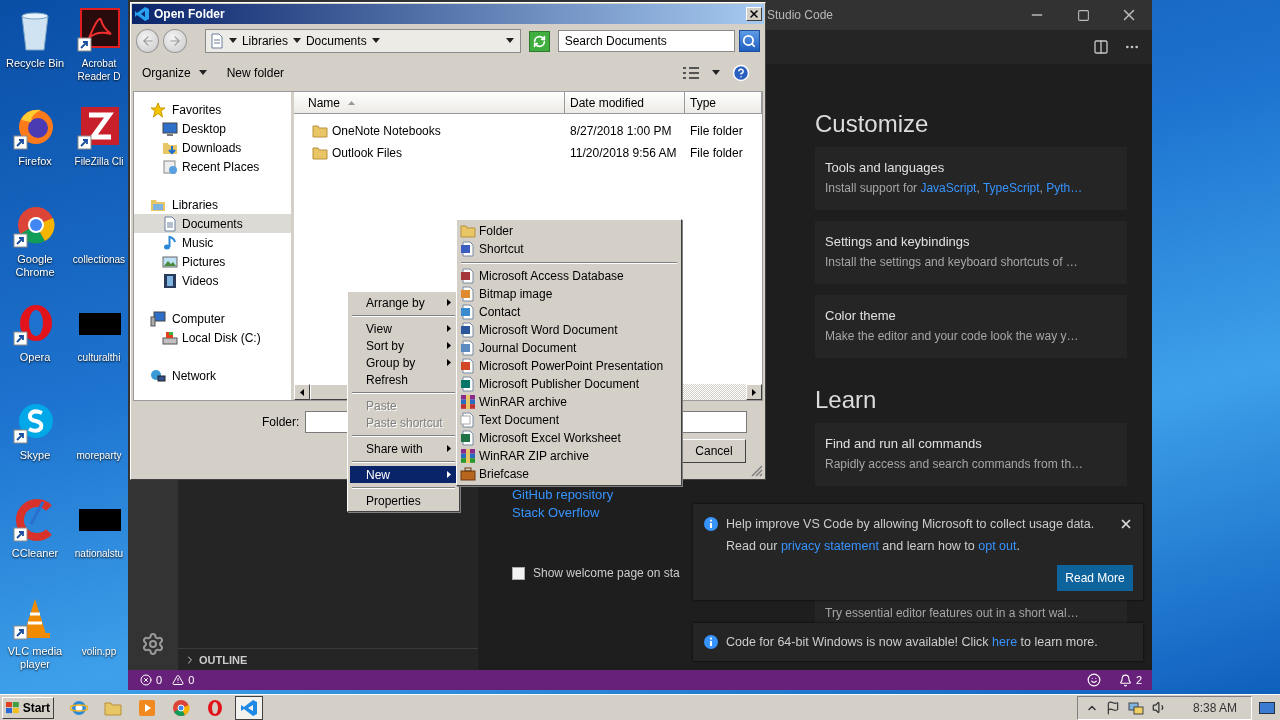  Describe the element at coordinates (99, 259) in the screenshot. I see `desktop-icon-label: collectionas` at that location.